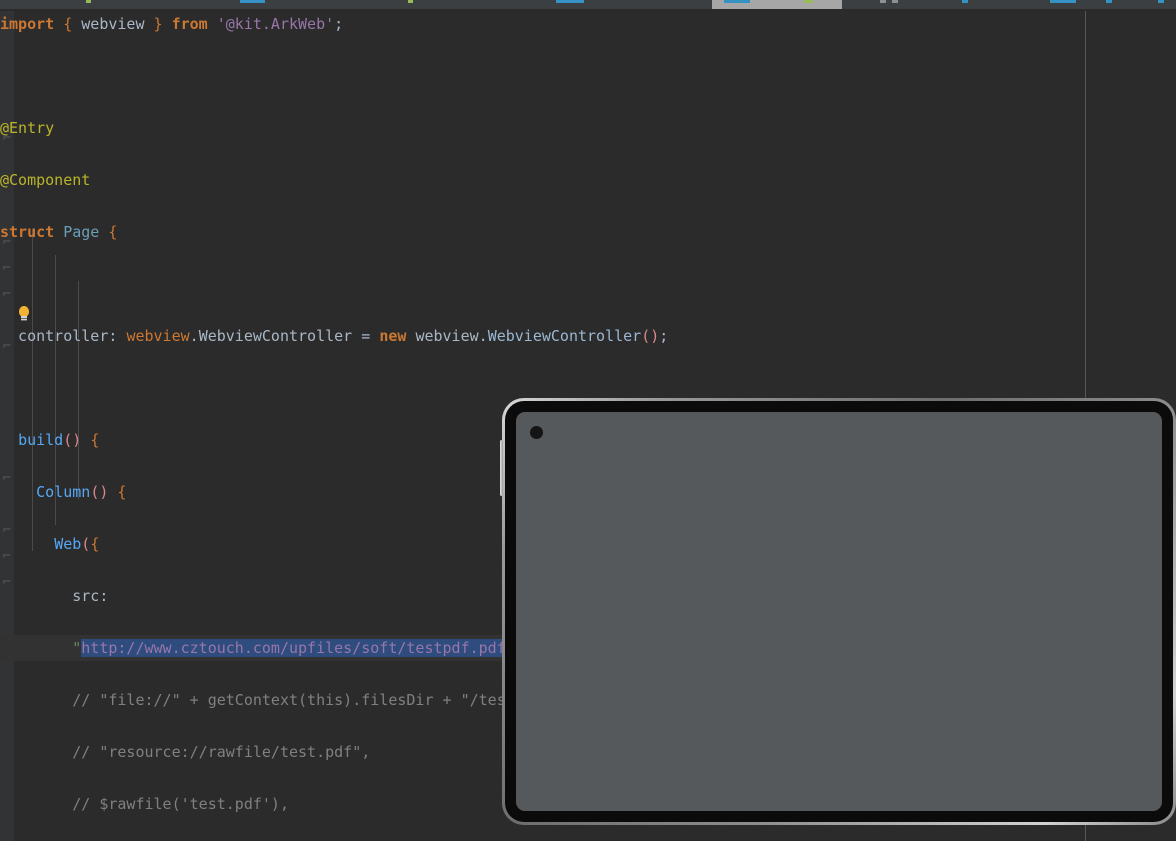 The width and height of the screenshot is (1176, 841). What do you see at coordinates (542, 24) in the screenshot?
I see `code-line: import { webview } from '@kit.ArkWeb';` at bounding box center [542, 24].